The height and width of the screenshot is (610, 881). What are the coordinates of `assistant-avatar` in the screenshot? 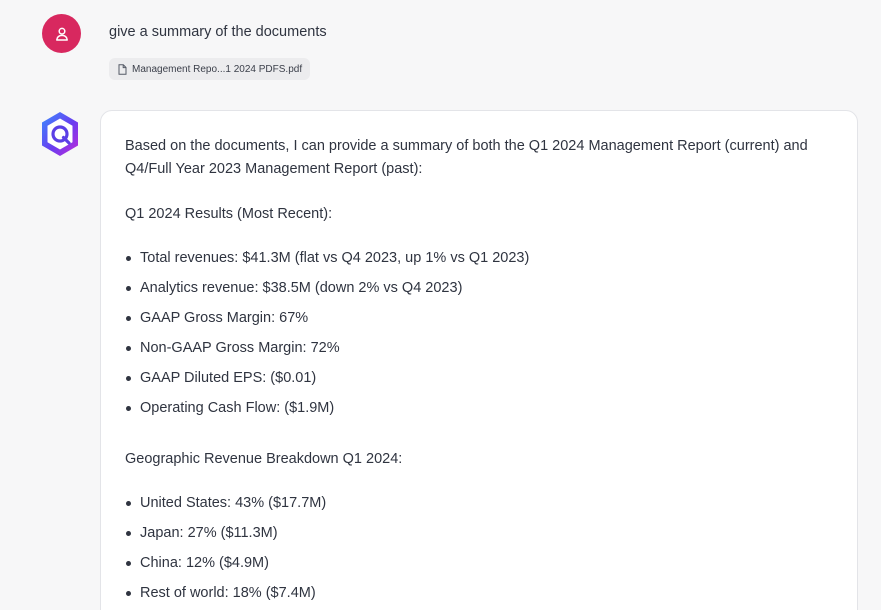 It's located at (60, 134).